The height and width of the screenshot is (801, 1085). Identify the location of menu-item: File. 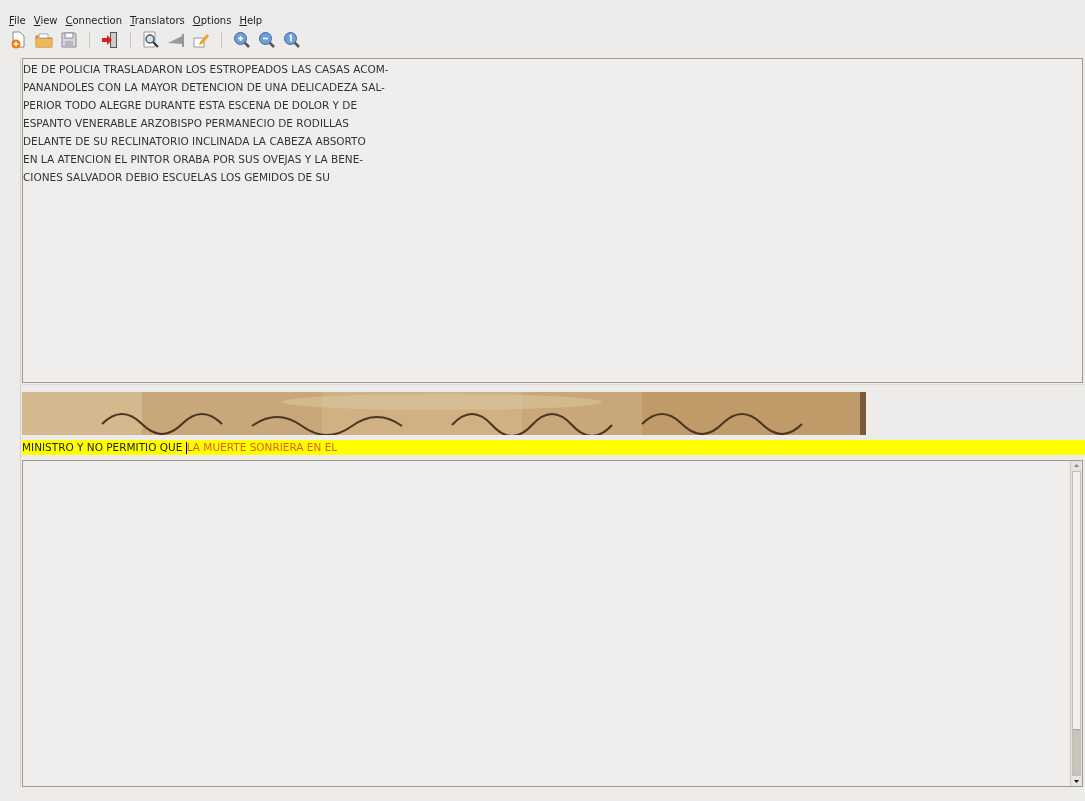
(17, 20).